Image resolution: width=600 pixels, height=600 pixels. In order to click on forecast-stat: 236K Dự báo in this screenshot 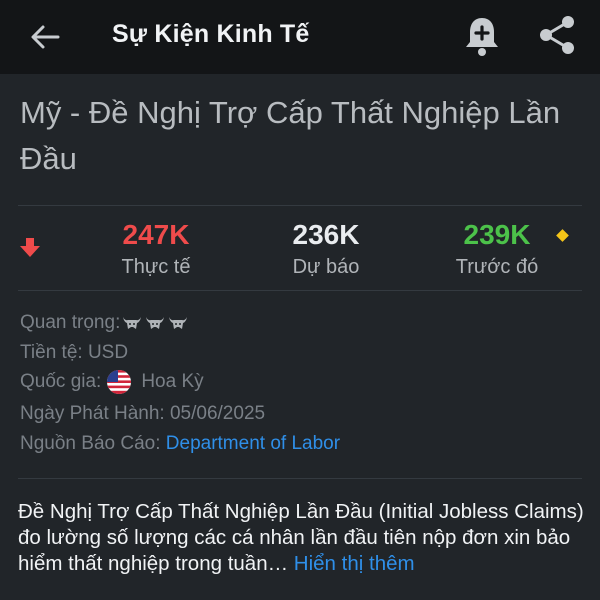, I will do `click(326, 250)`.